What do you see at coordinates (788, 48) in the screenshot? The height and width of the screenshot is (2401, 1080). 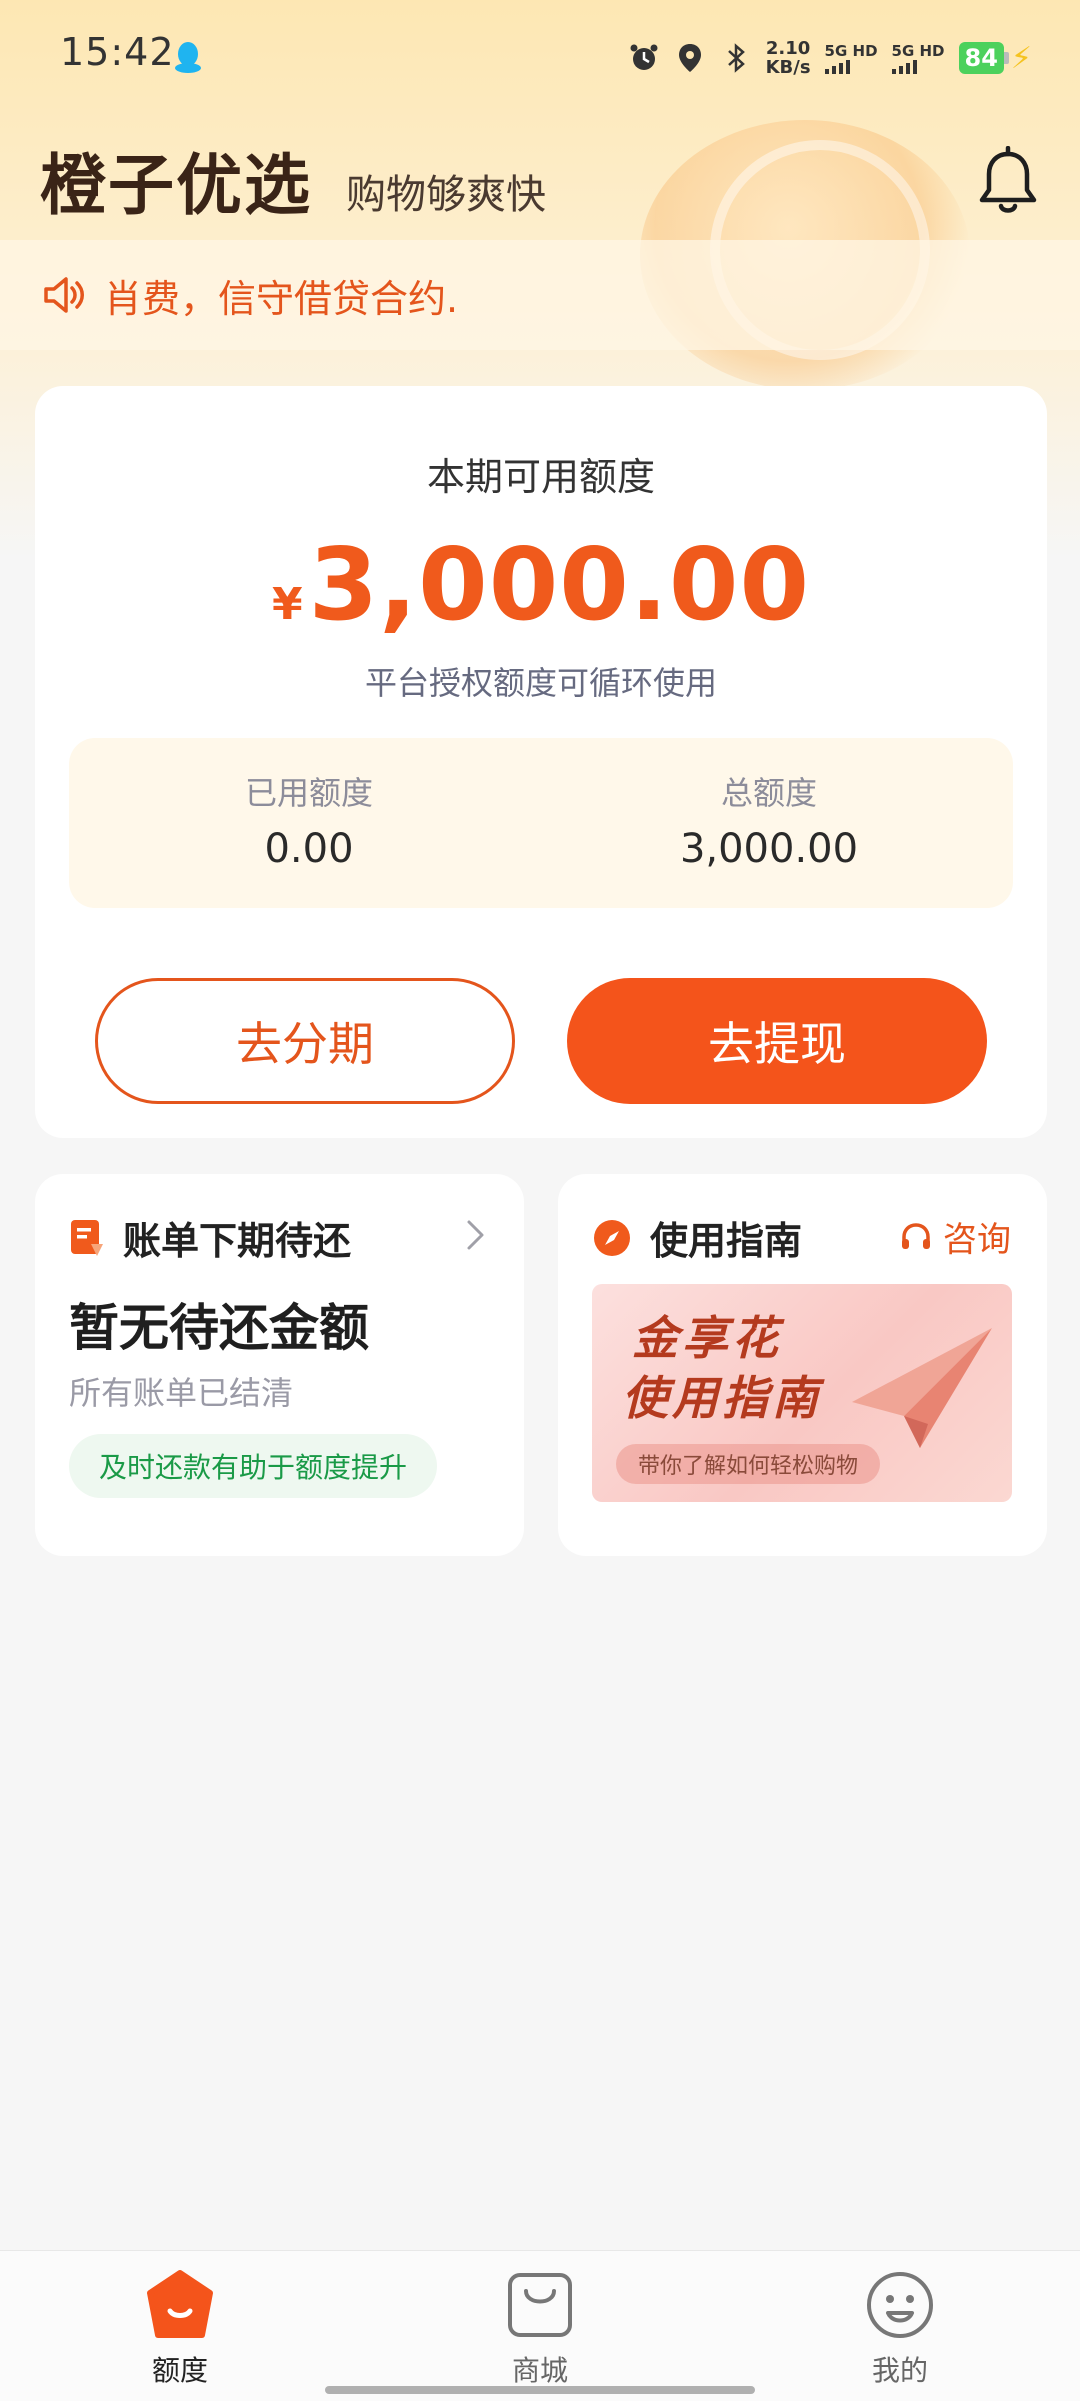 I see `network-speed-value: 2.10` at bounding box center [788, 48].